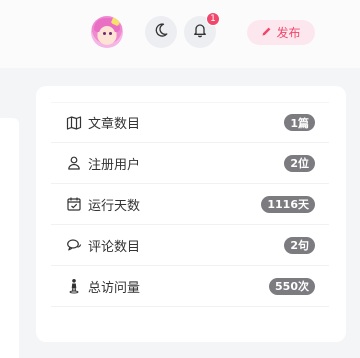  Describe the element at coordinates (190, 163) in the screenshot. I see `stat-row-users: 注册用户 2位` at that location.